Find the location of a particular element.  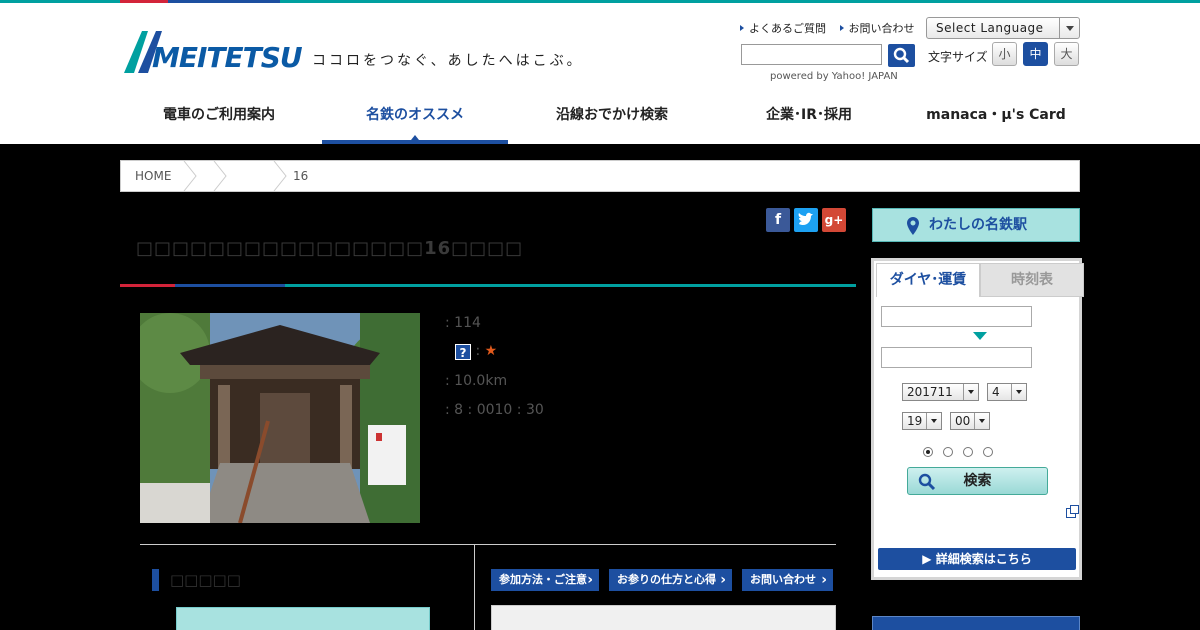

site-search-button is located at coordinates (901, 55).